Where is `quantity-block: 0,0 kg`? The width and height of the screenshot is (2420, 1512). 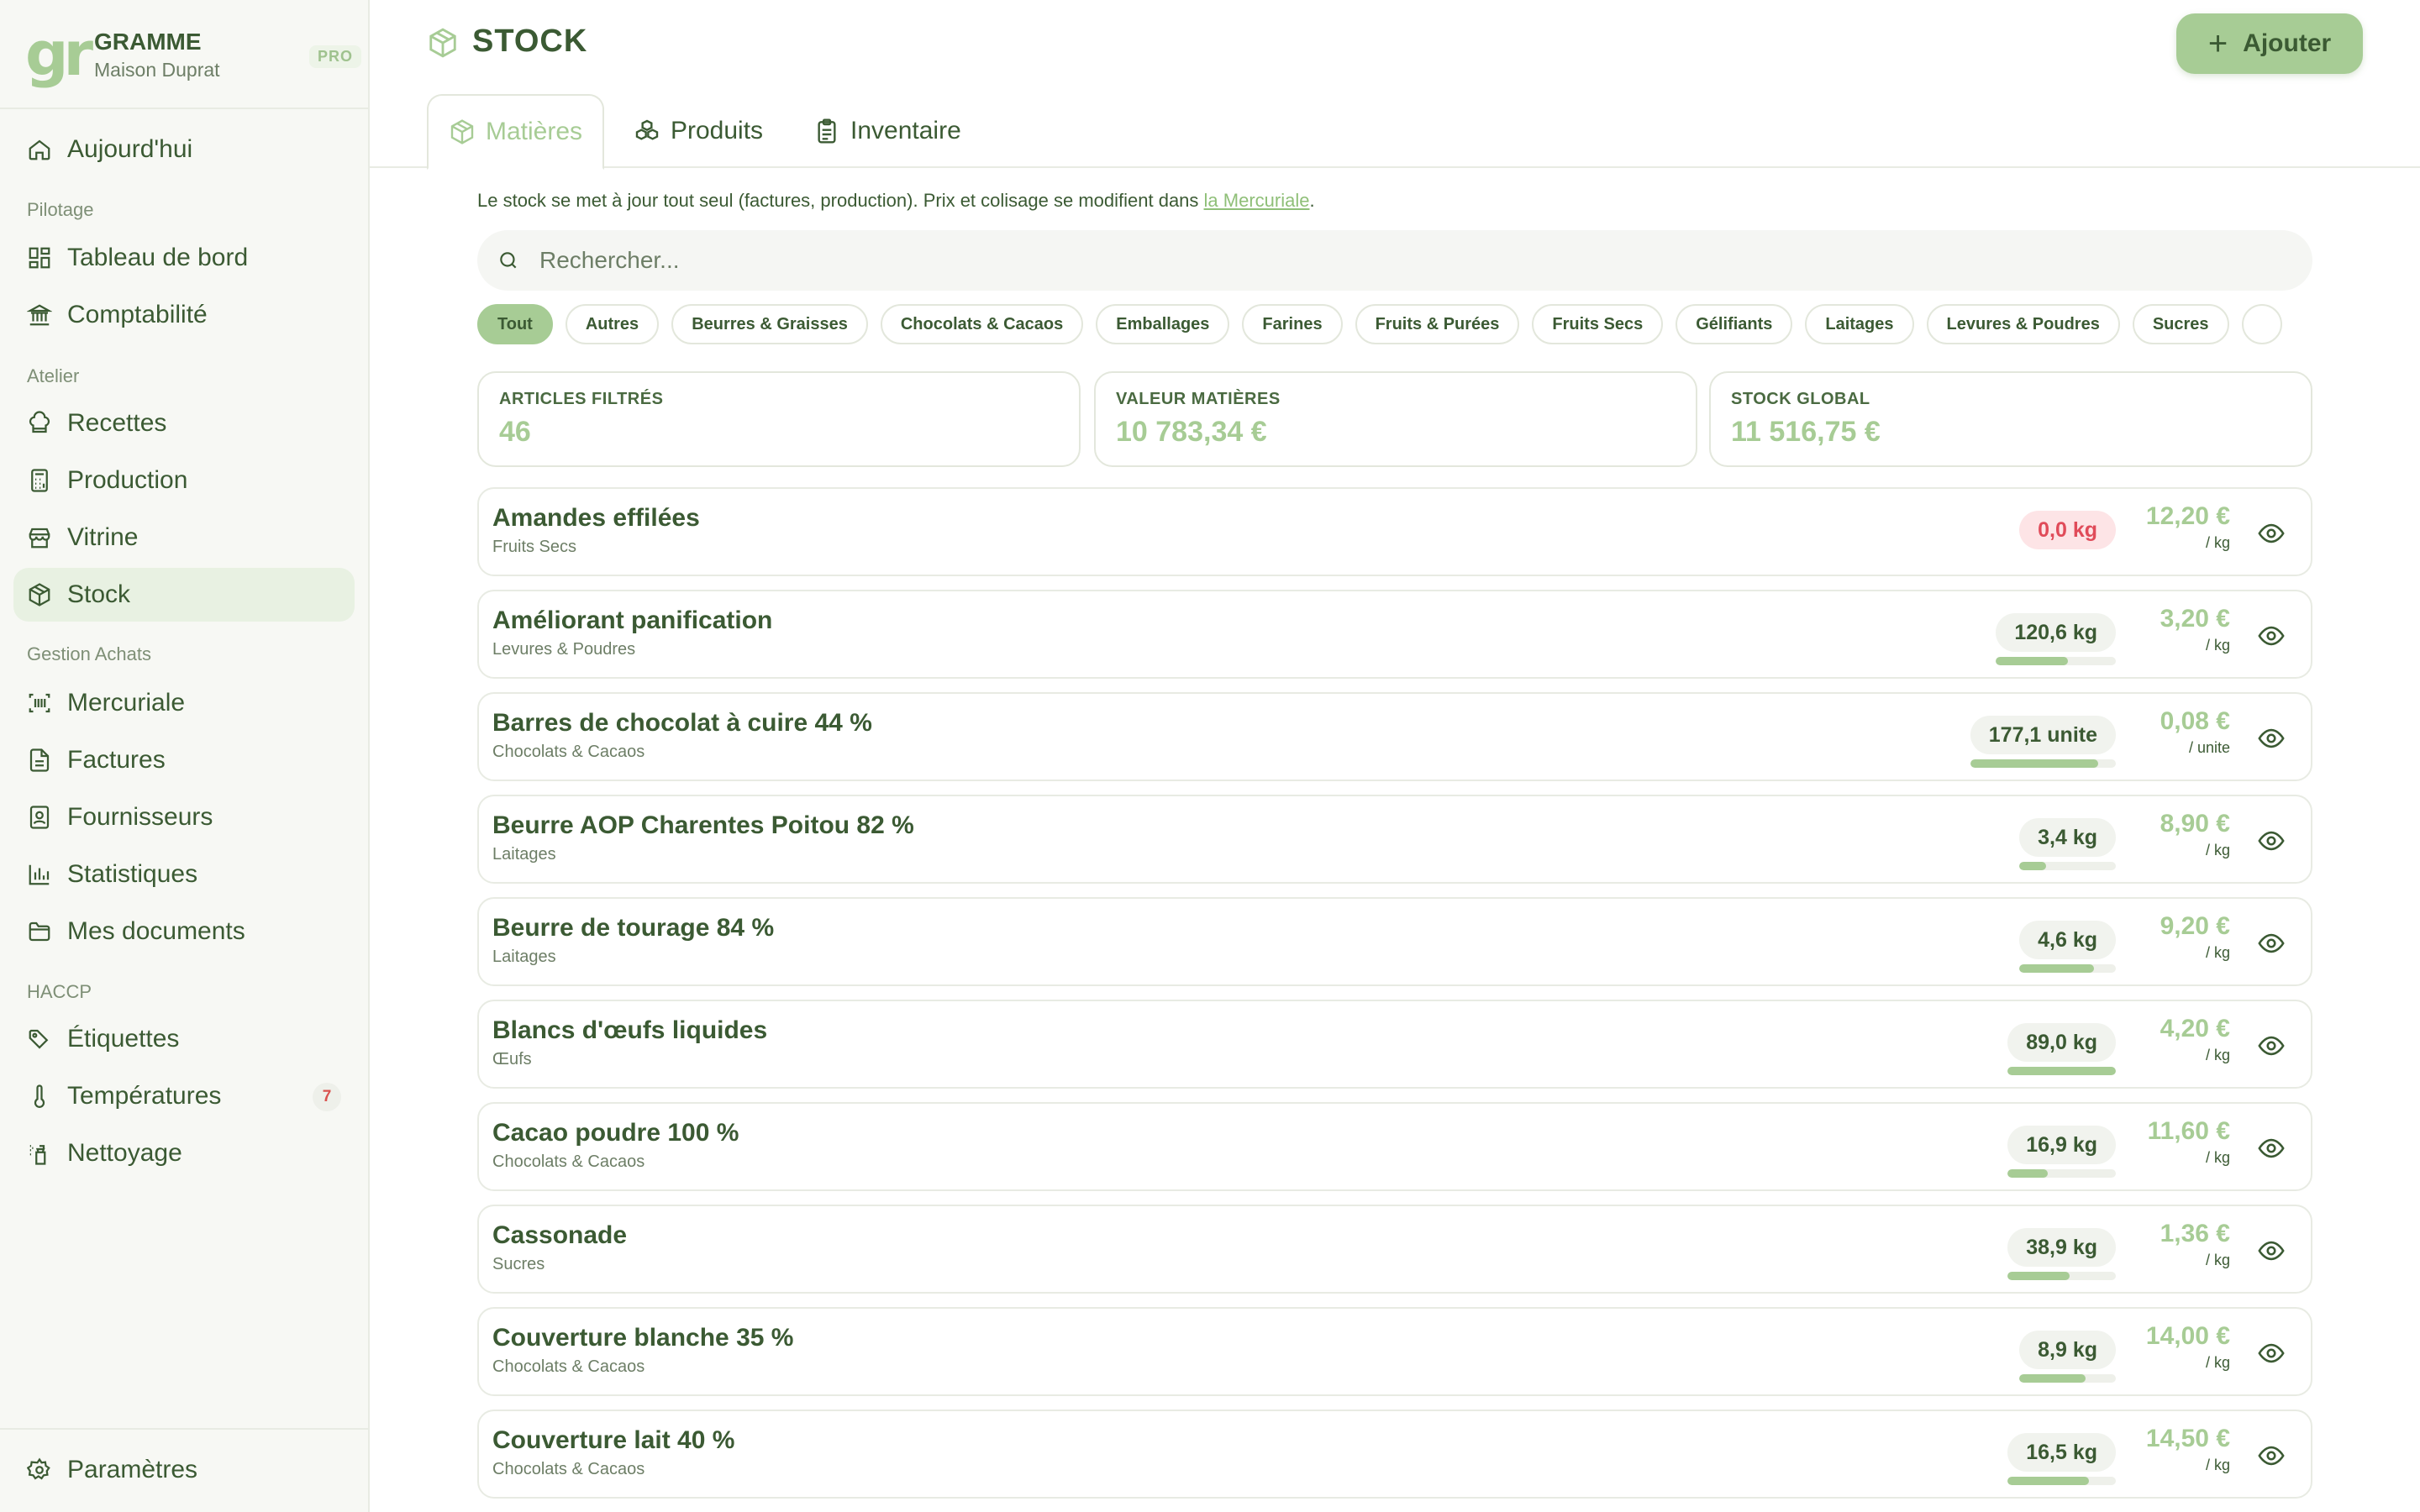 quantity-block: 0,0 kg is located at coordinates (2067, 530).